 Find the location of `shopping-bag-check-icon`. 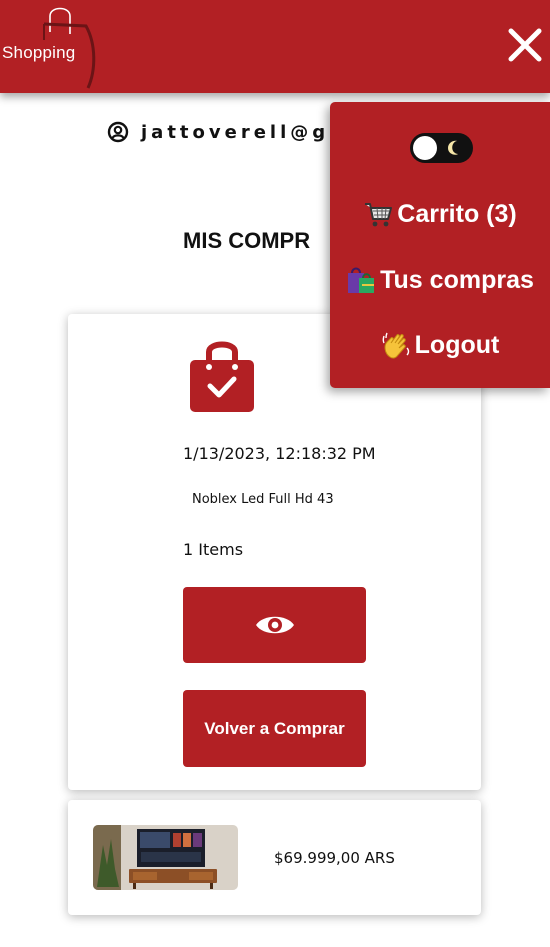

shopping-bag-check-icon is located at coordinates (222, 376).